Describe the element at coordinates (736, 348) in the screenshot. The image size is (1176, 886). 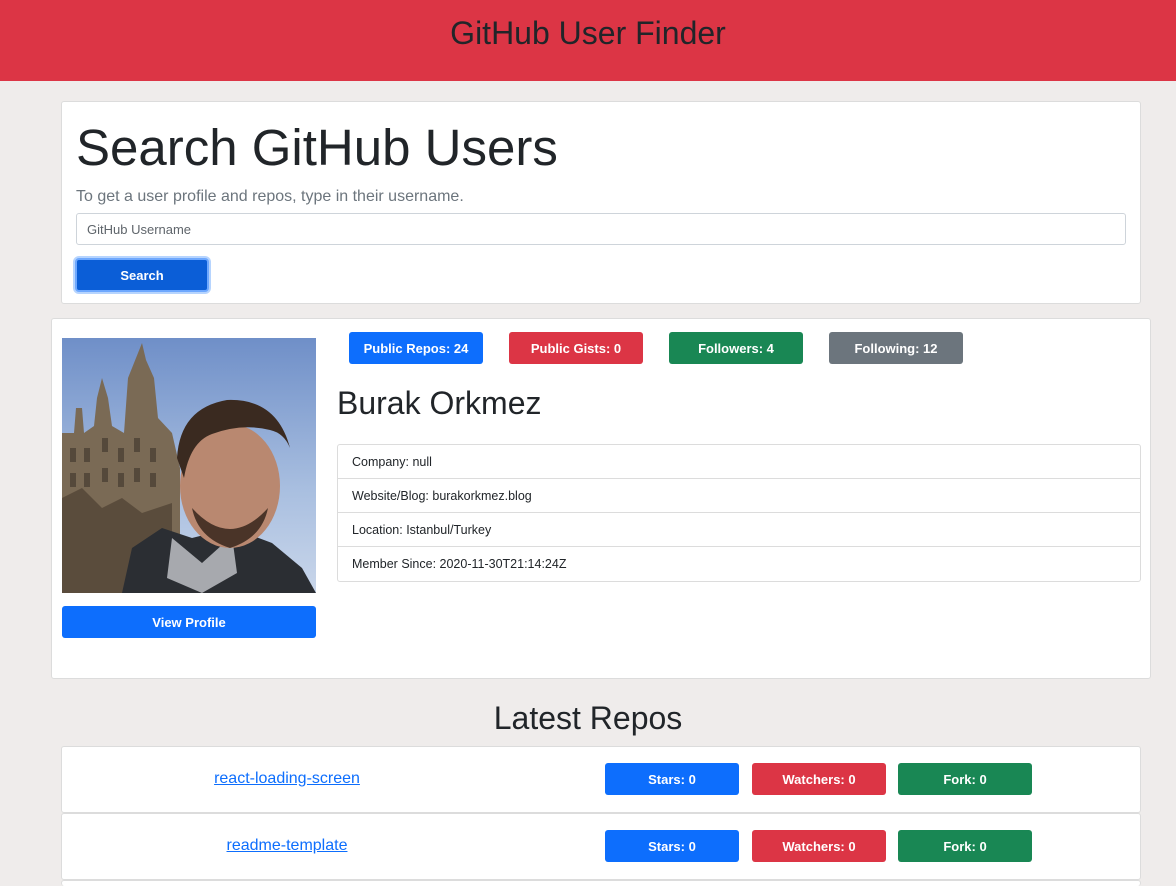
I see `followers-badge: Followers: 4` at that location.